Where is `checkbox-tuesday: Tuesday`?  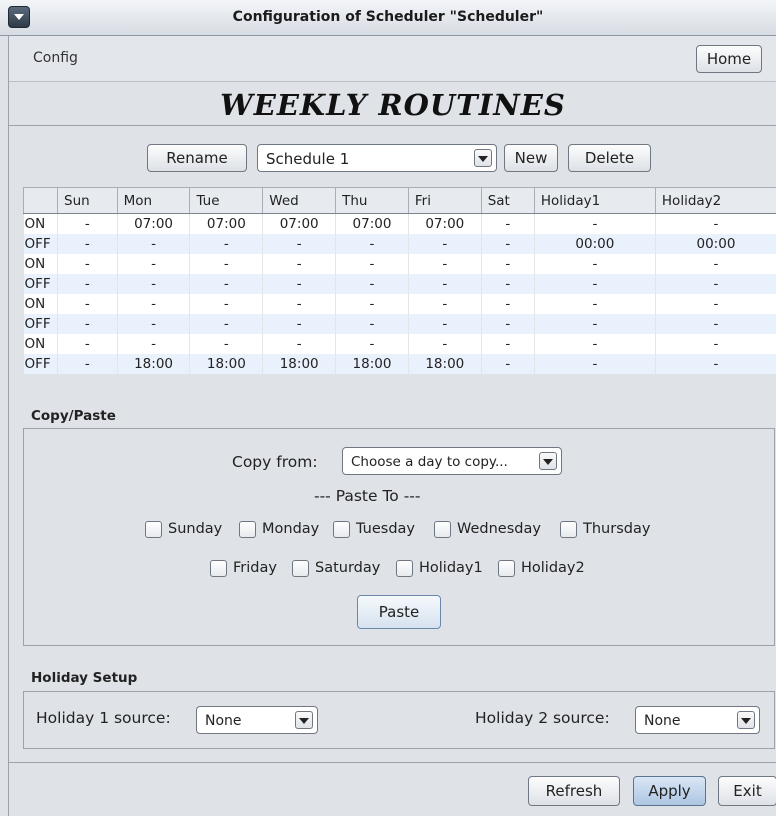
checkbox-tuesday: Tuesday is located at coordinates (374, 529).